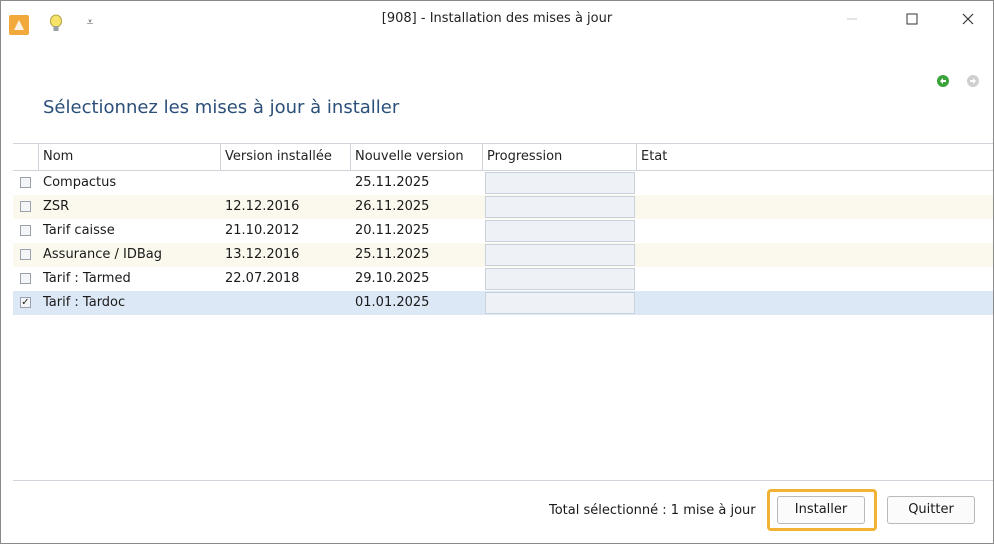 The image size is (994, 544). What do you see at coordinates (262, 278) in the screenshot?
I see `cell-installed: 22.07.2018` at bounding box center [262, 278].